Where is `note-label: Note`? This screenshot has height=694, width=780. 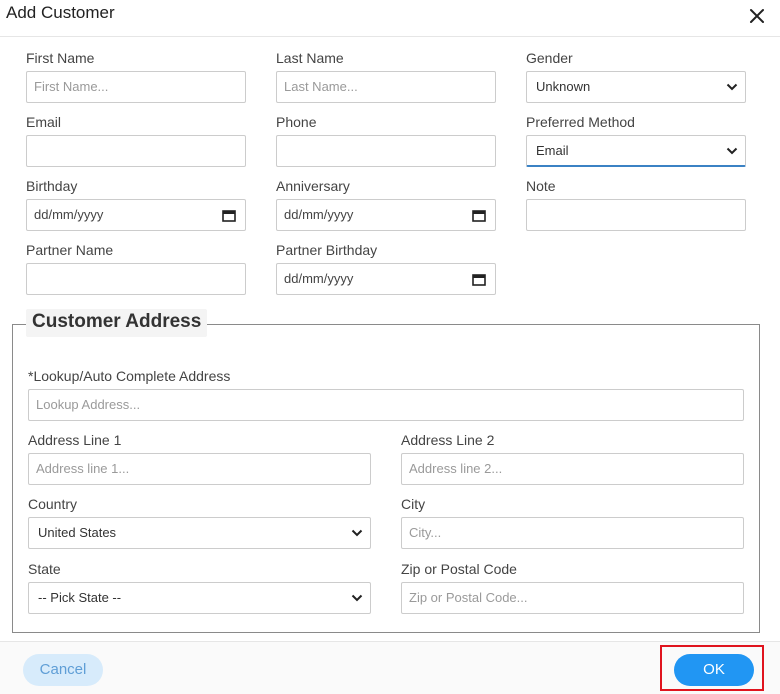
note-label: Note is located at coordinates (541, 186).